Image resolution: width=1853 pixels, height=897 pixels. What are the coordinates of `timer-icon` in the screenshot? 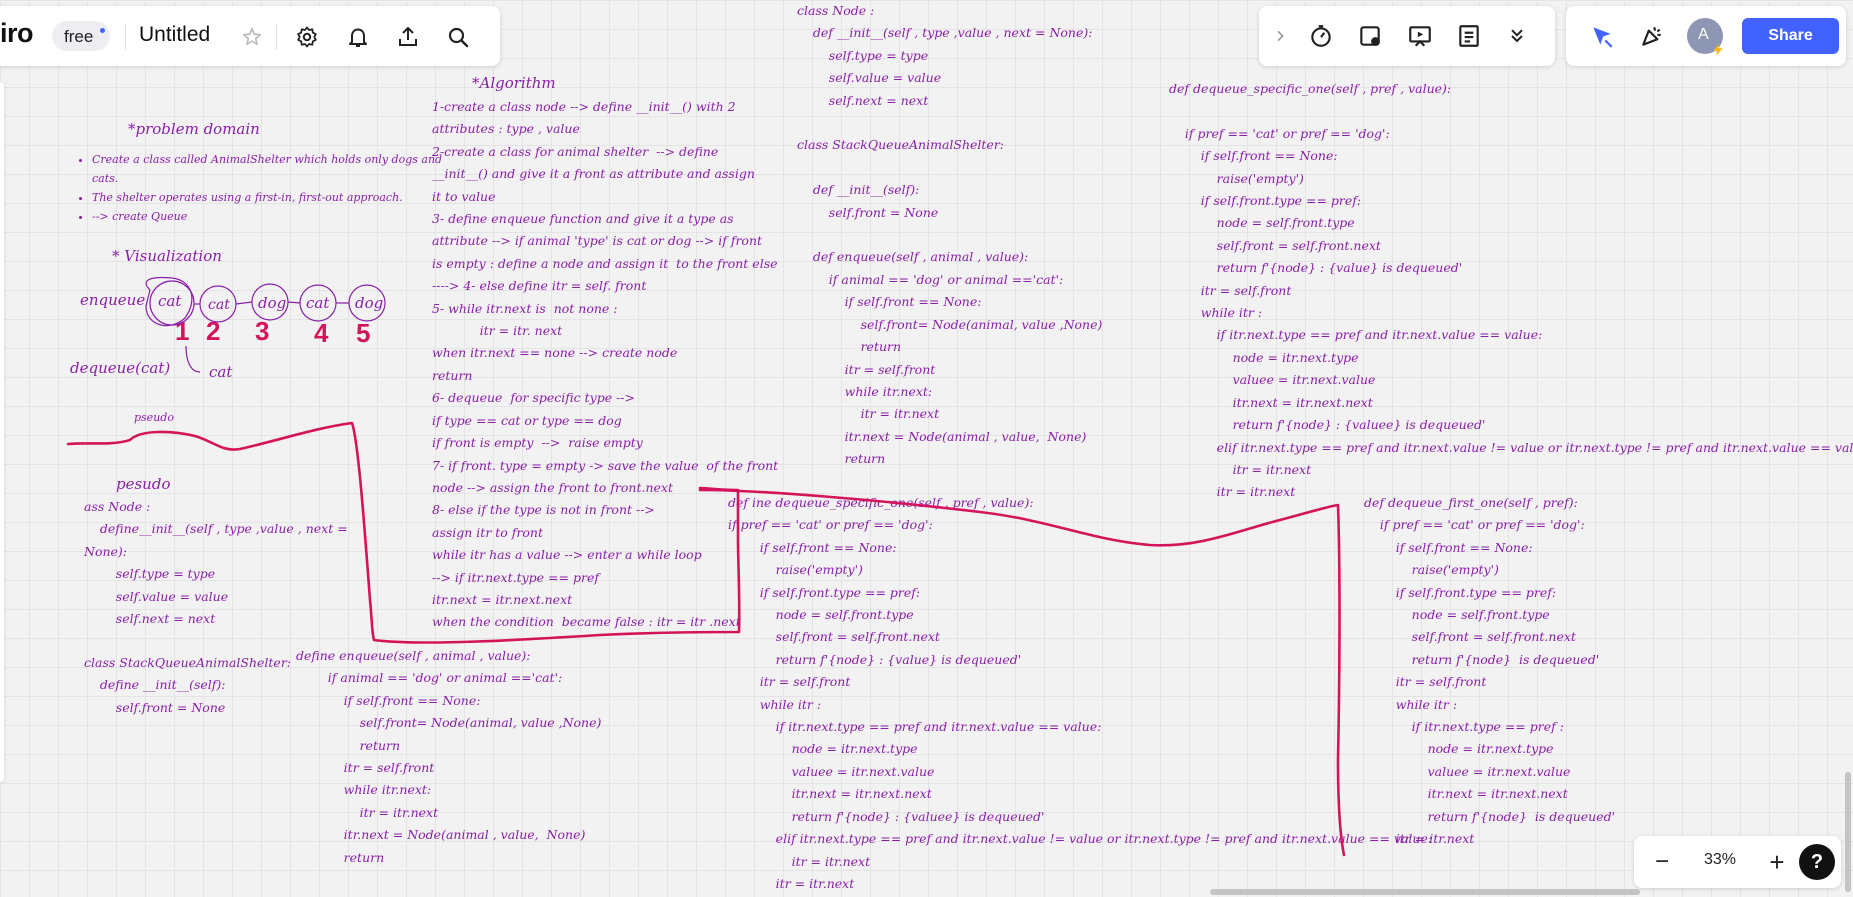 It's located at (1321, 36).